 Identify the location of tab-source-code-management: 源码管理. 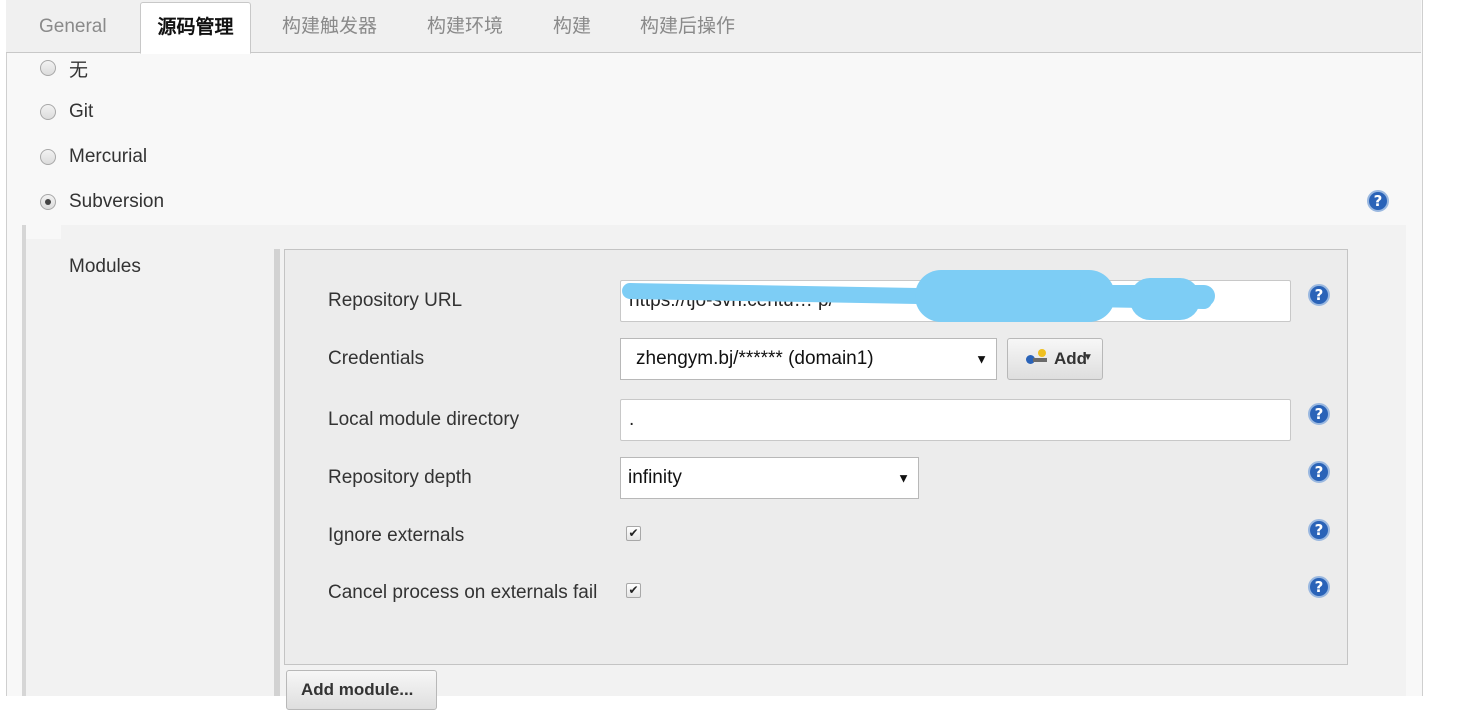
(195, 28).